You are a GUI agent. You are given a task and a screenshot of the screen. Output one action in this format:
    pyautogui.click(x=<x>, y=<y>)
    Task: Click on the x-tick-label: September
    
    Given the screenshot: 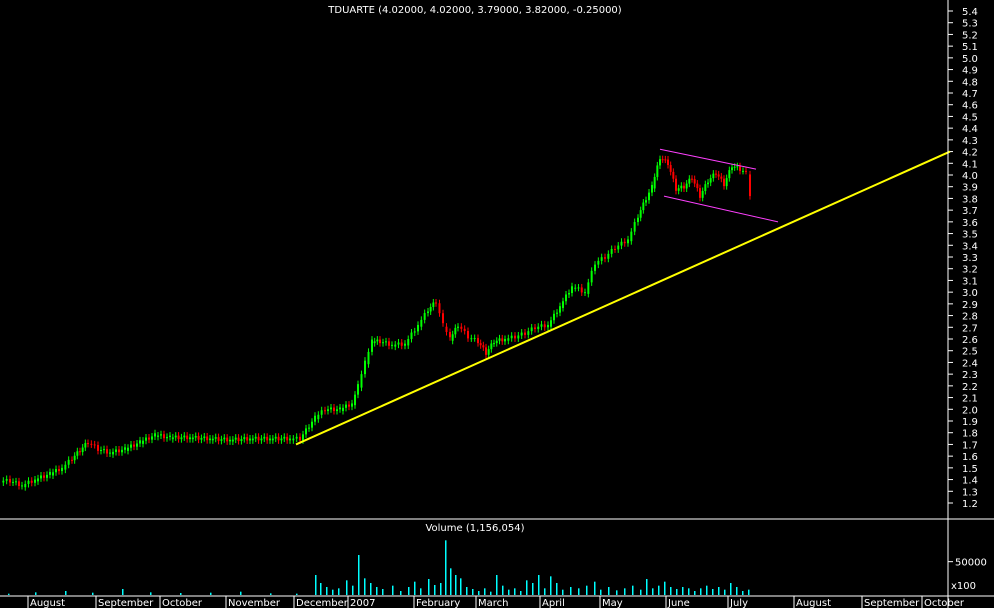 What is the action you would take?
    pyautogui.click(x=126, y=603)
    